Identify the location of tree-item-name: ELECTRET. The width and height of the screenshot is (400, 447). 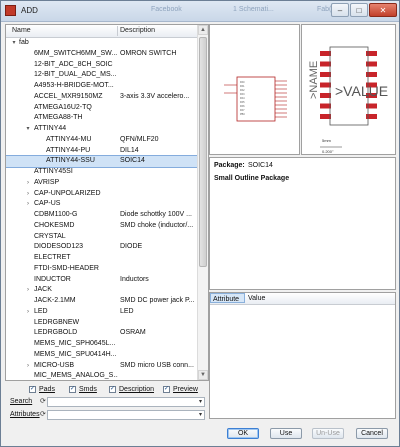
(52, 257).